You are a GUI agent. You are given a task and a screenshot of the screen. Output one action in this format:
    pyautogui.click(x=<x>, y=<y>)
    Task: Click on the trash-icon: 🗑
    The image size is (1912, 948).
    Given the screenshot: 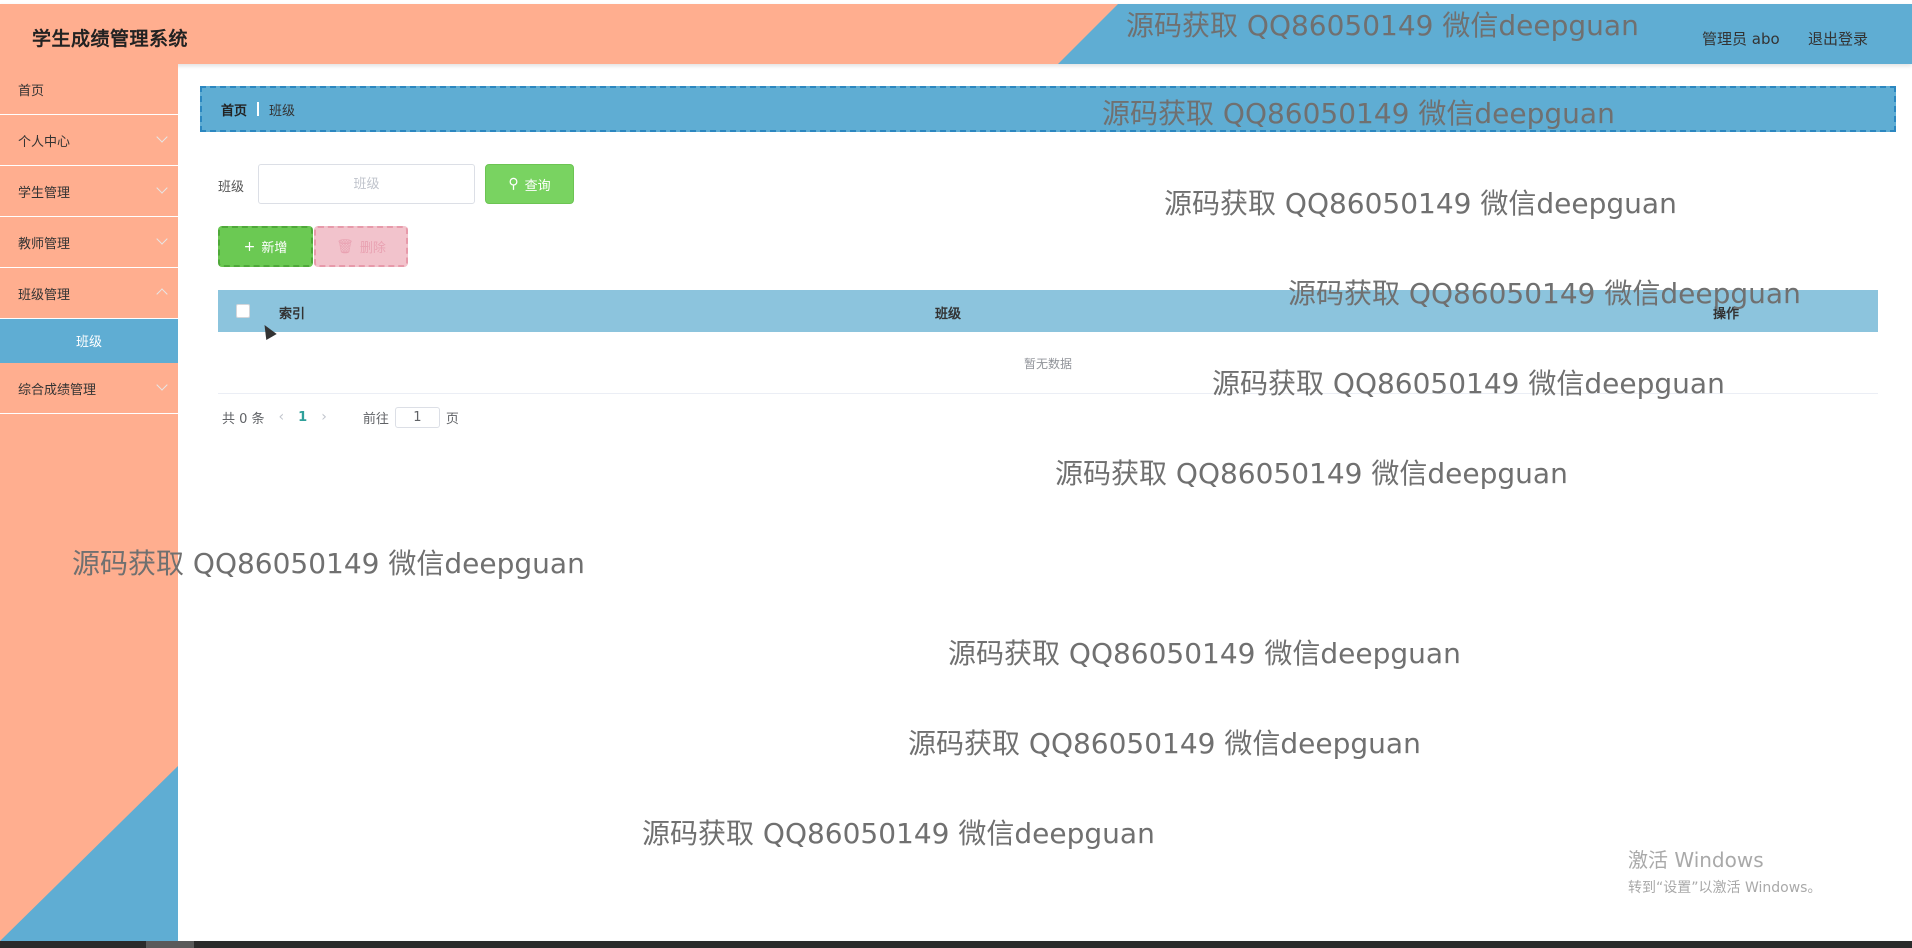 What is the action you would take?
    pyautogui.click(x=345, y=246)
    